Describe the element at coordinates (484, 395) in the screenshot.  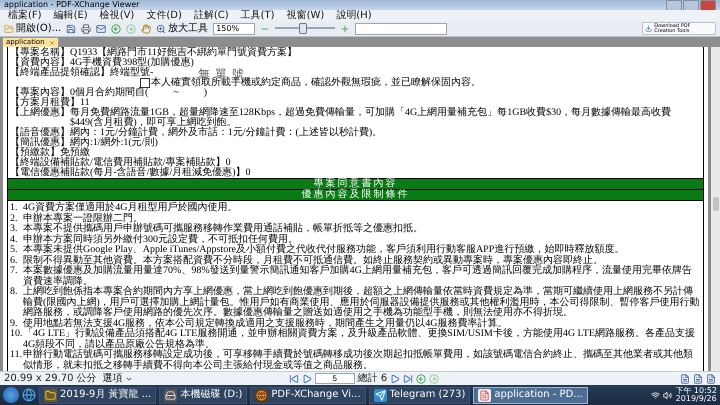
I see `document-icon` at that location.